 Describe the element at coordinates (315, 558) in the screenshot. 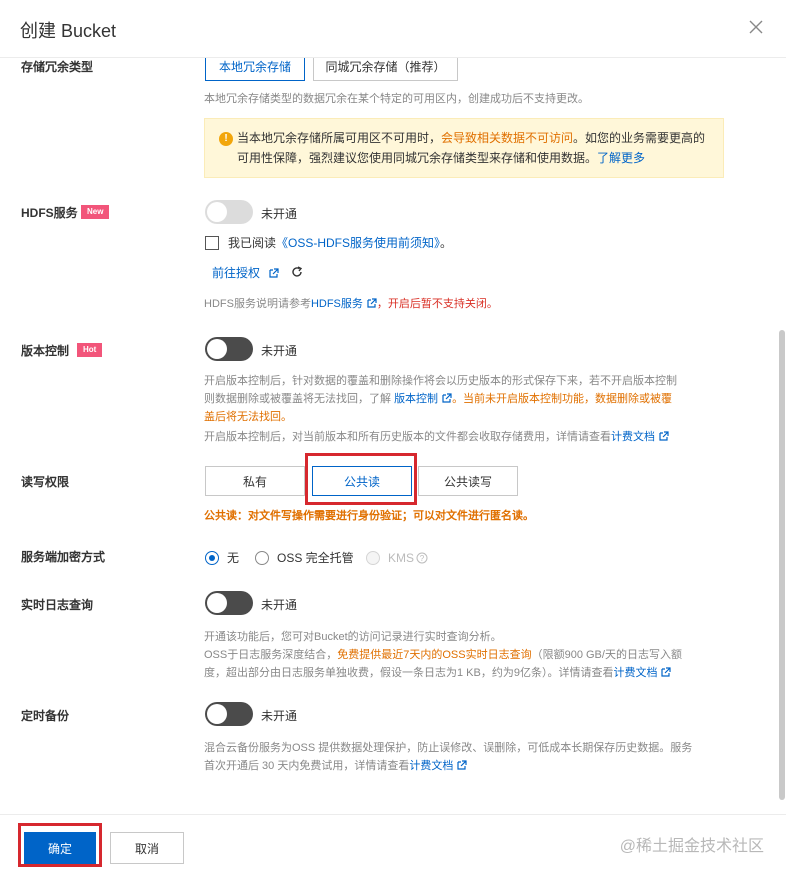

I see `encryption-option-oss: OSS 完全托管` at that location.